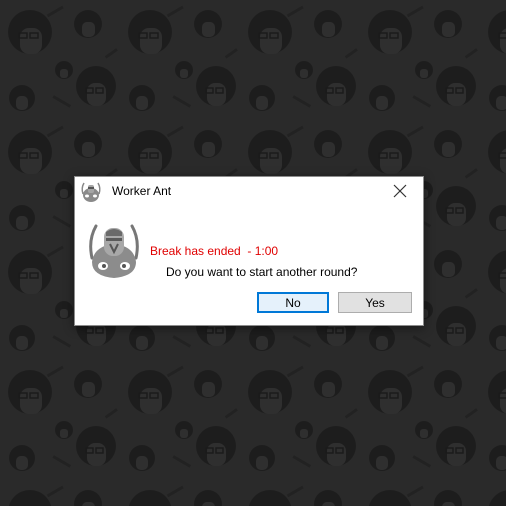 The width and height of the screenshot is (506, 506). What do you see at coordinates (375, 302) in the screenshot?
I see `yes-button: Yes` at bounding box center [375, 302].